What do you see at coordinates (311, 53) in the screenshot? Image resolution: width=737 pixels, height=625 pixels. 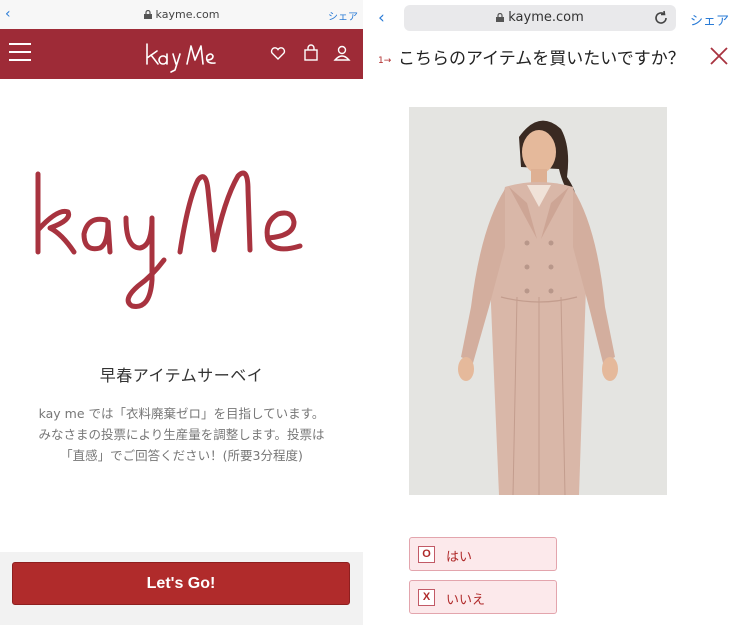 I see `bag-icon` at bounding box center [311, 53].